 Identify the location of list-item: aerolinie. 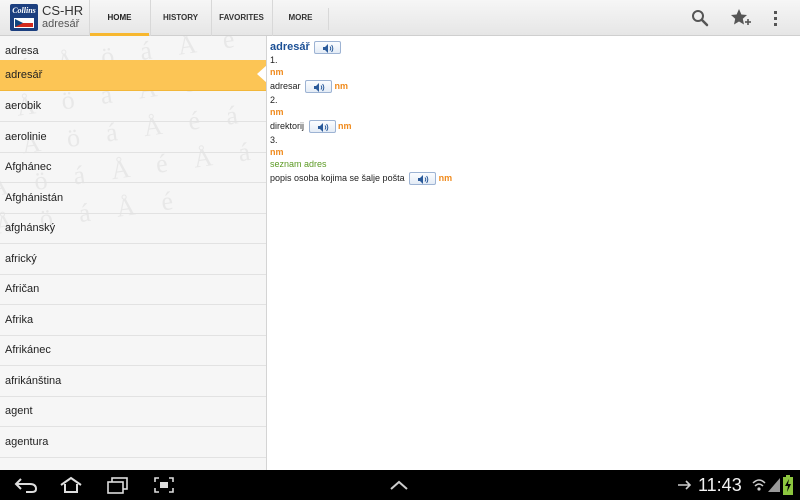
(133, 137).